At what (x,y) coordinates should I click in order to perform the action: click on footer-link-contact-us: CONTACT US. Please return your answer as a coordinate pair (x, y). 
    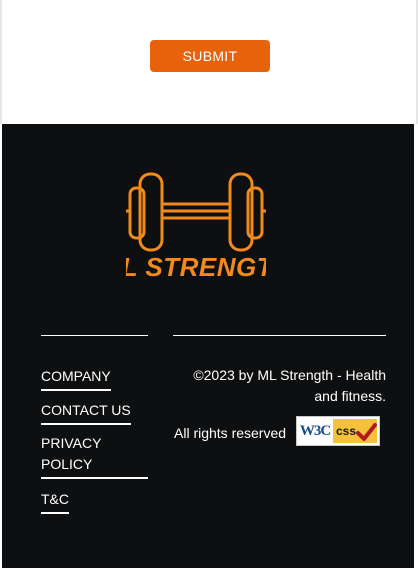
    Looking at the image, I should click on (86, 412).